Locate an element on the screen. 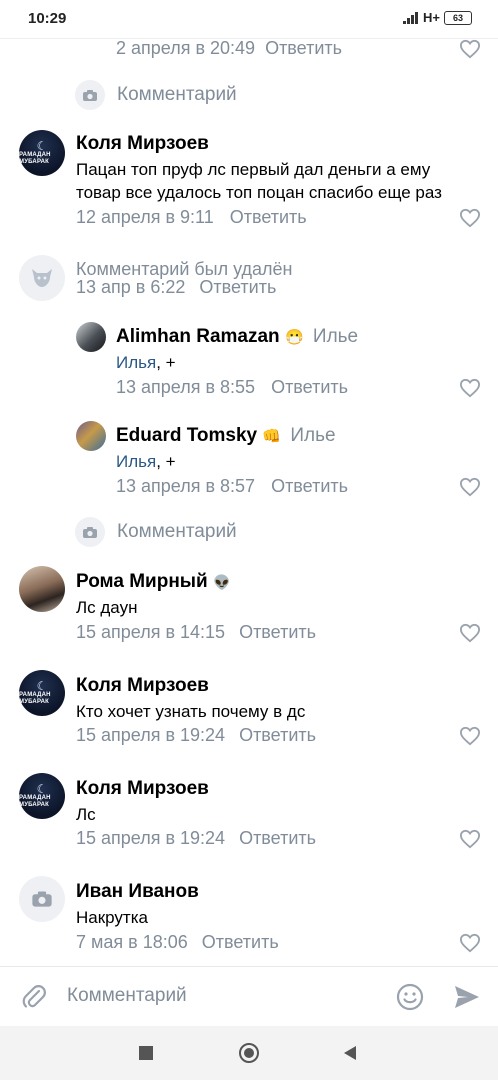 The image size is (498, 1080). battery-icon: 63 is located at coordinates (458, 17).